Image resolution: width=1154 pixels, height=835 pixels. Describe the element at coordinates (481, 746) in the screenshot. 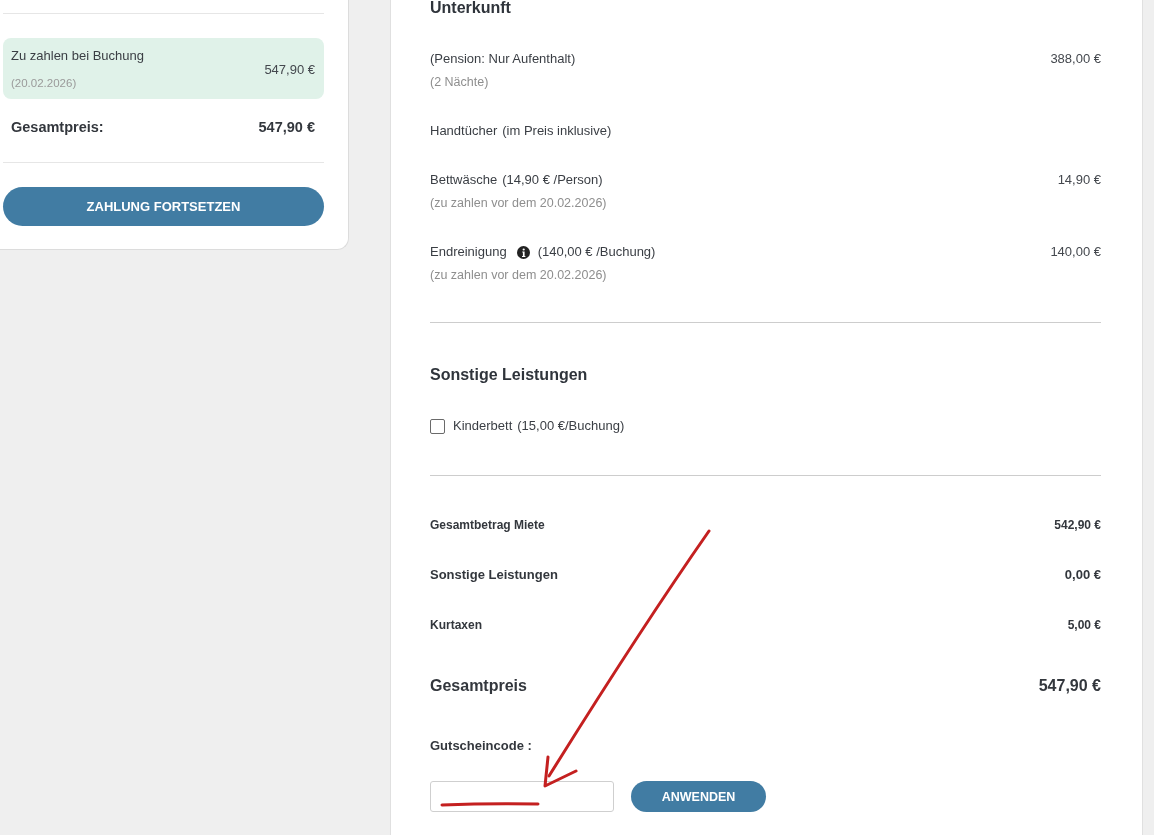

I see `voucher-label: Gutscheincode :` at that location.